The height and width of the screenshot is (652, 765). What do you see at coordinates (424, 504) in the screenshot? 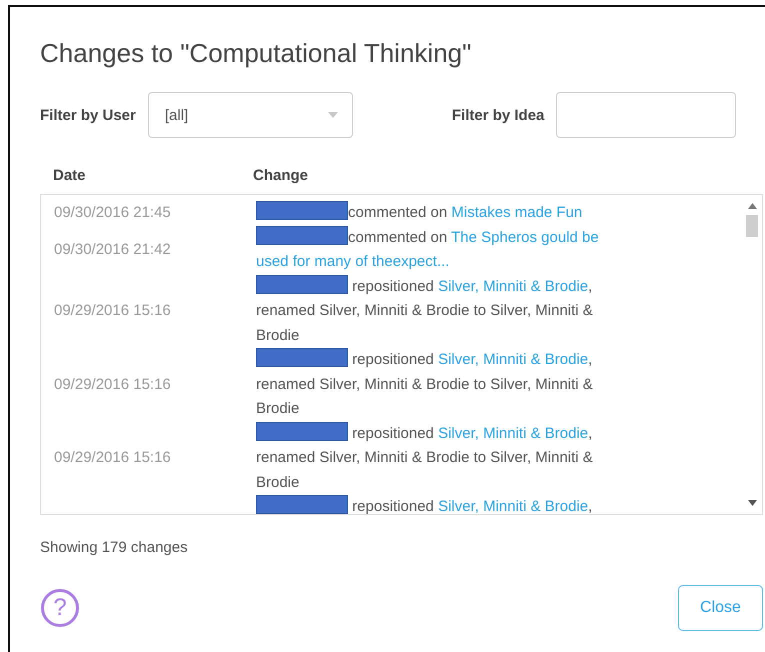
I see `change-text: repositioned Silver, Minniti & Brodie,` at bounding box center [424, 504].